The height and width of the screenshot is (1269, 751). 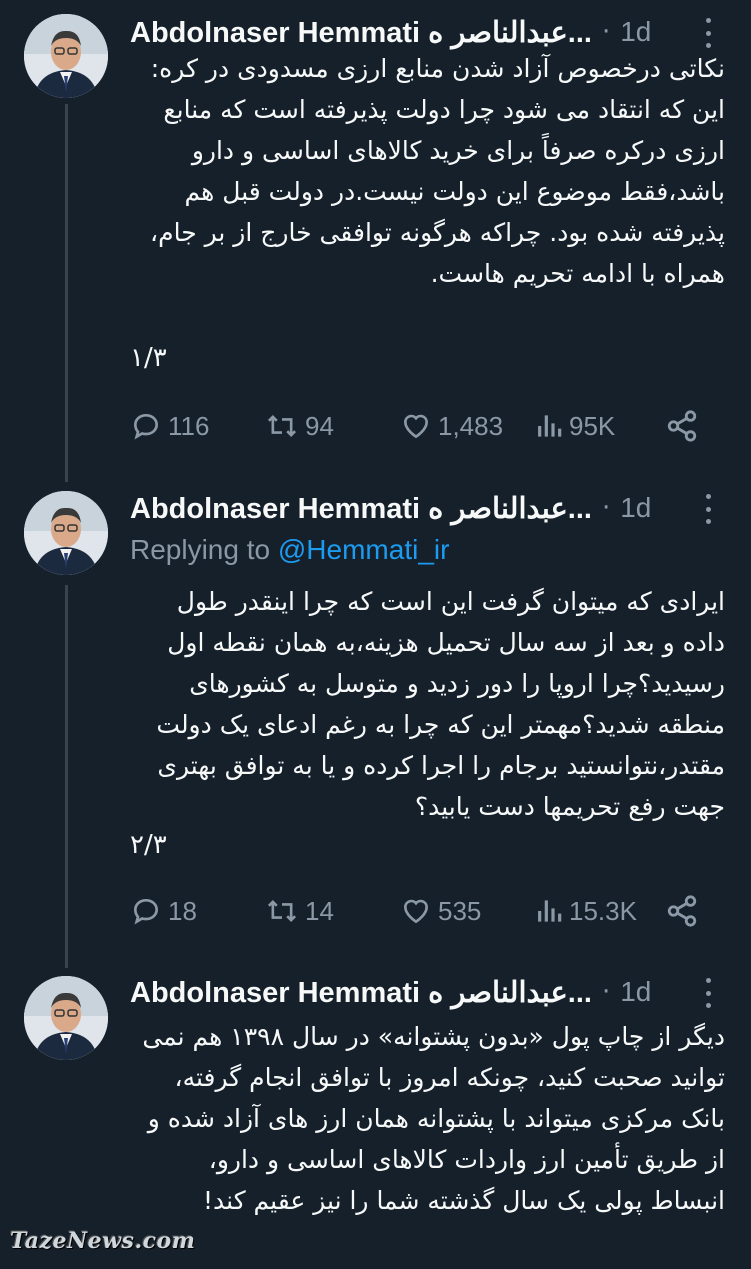 I want to click on views-button: 95K, so click(x=575, y=426).